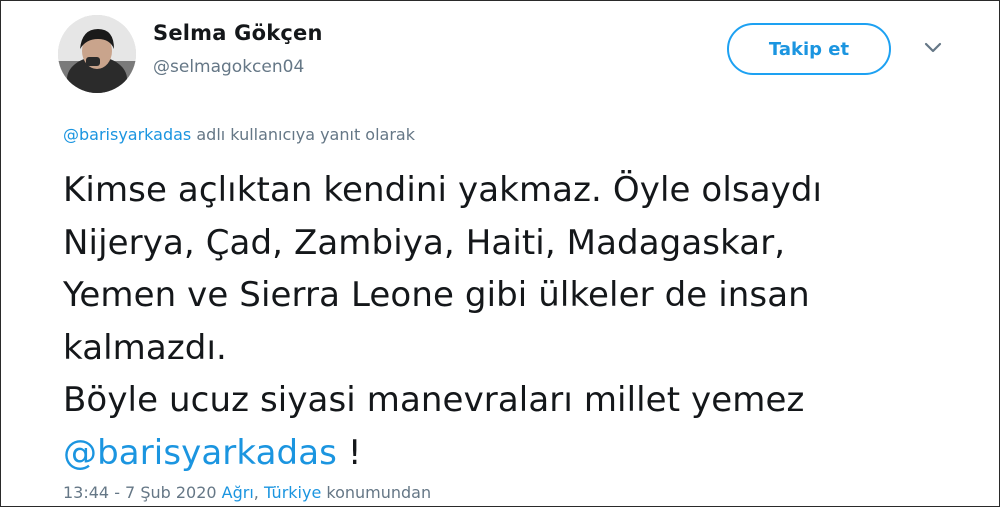 The height and width of the screenshot is (507, 1000). What do you see at coordinates (809, 49) in the screenshot?
I see `follow-button: Takip et` at bounding box center [809, 49].